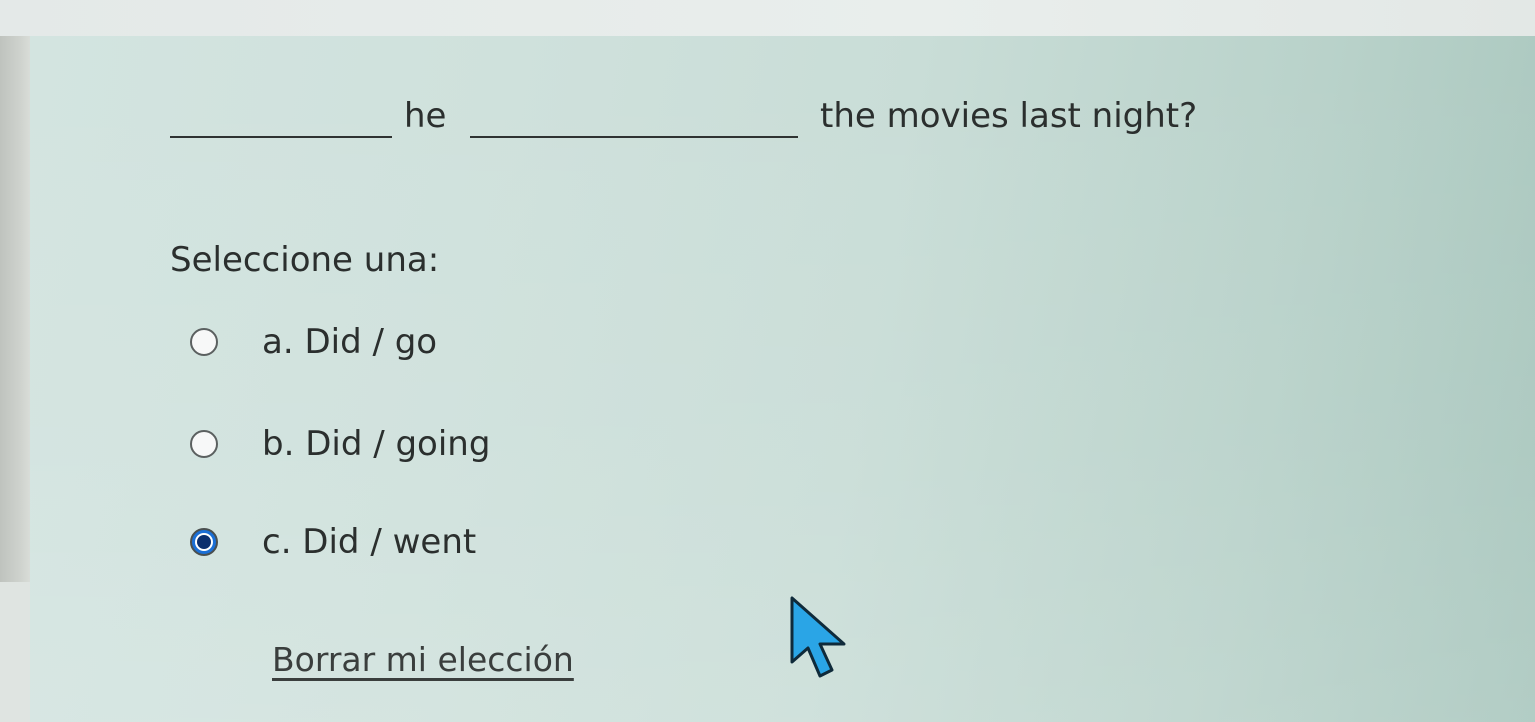 The height and width of the screenshot is (722, 1535). Describe the element at coordinates (305, 260) in the screenshot. I see `select-prompt: Seleccione una:` at that location.